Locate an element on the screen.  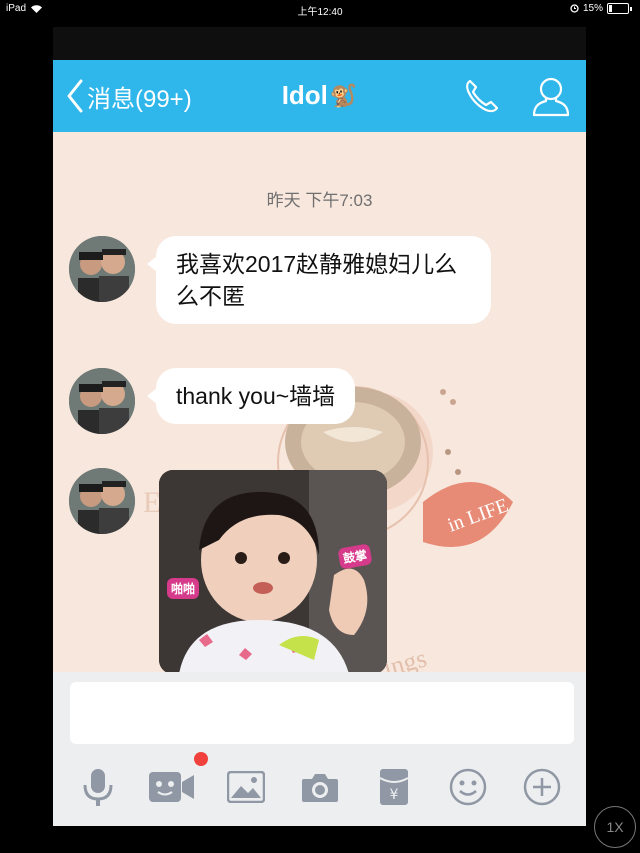
image-message: 啪啪 鼓掌 is located at coordinates (273, 571).